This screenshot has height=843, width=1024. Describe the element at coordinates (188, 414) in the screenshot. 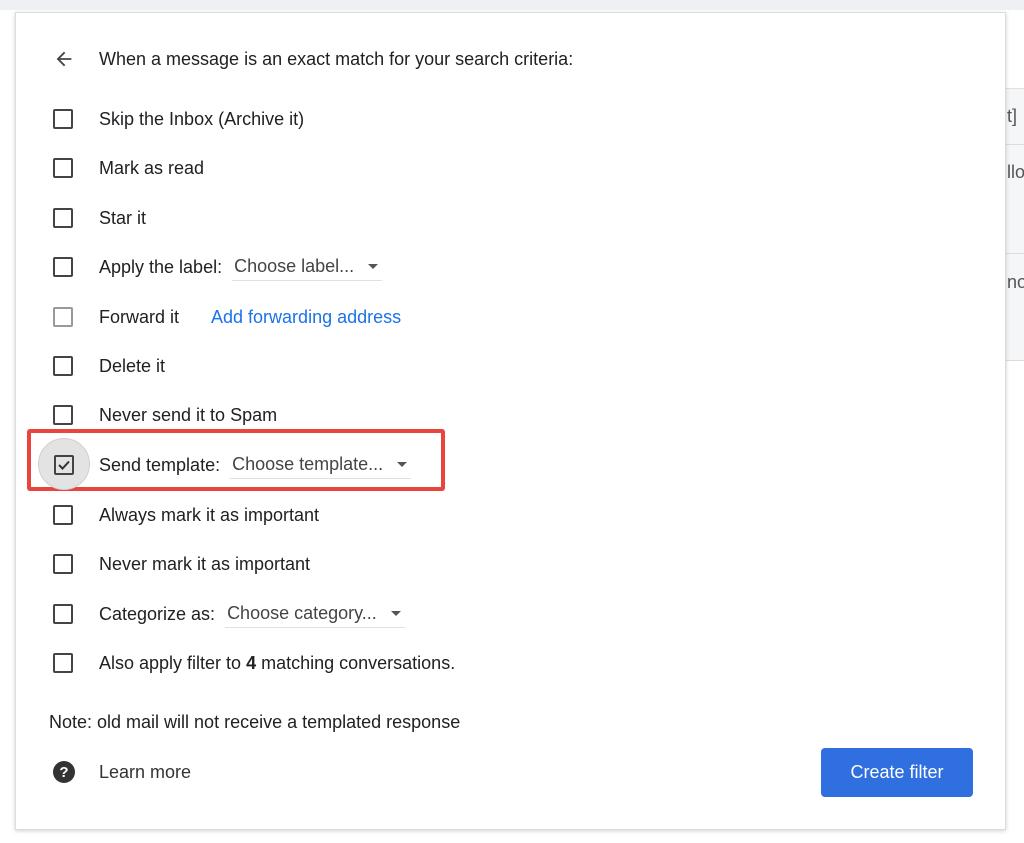

I see `option-label: Never send it to Spam` at that location.